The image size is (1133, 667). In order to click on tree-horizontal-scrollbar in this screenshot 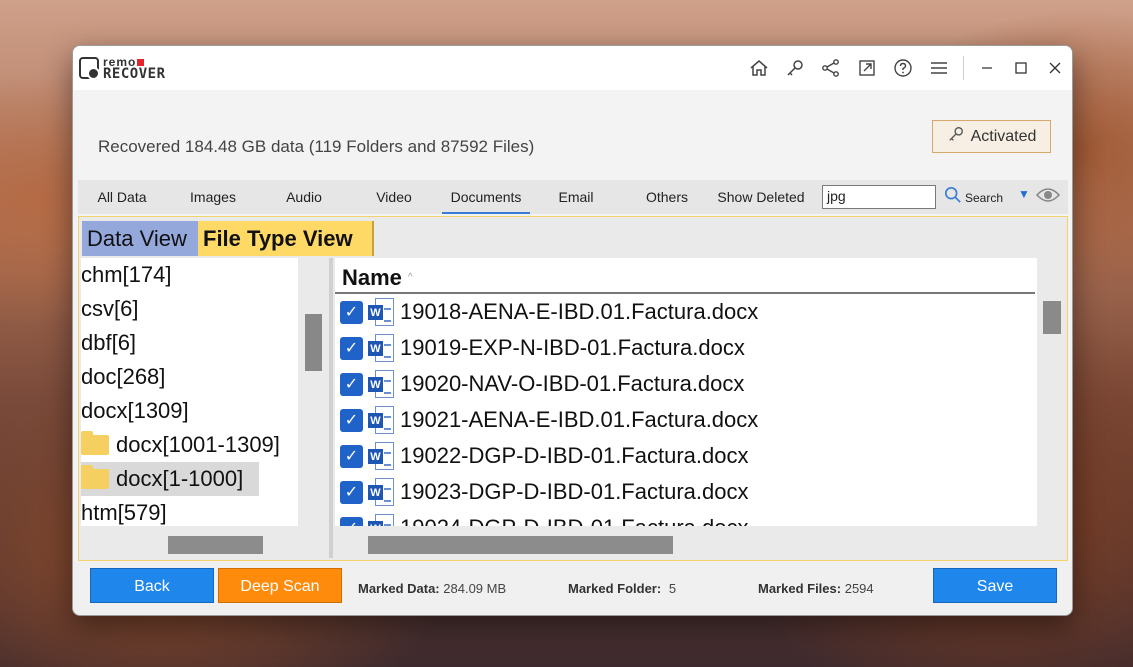, I will do `click(215, 545)`.